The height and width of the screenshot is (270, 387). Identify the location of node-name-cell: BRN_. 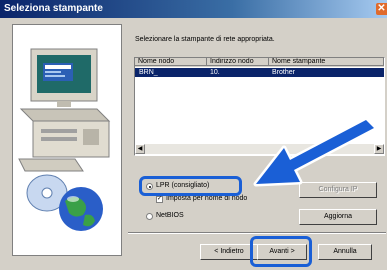
(148, 72).